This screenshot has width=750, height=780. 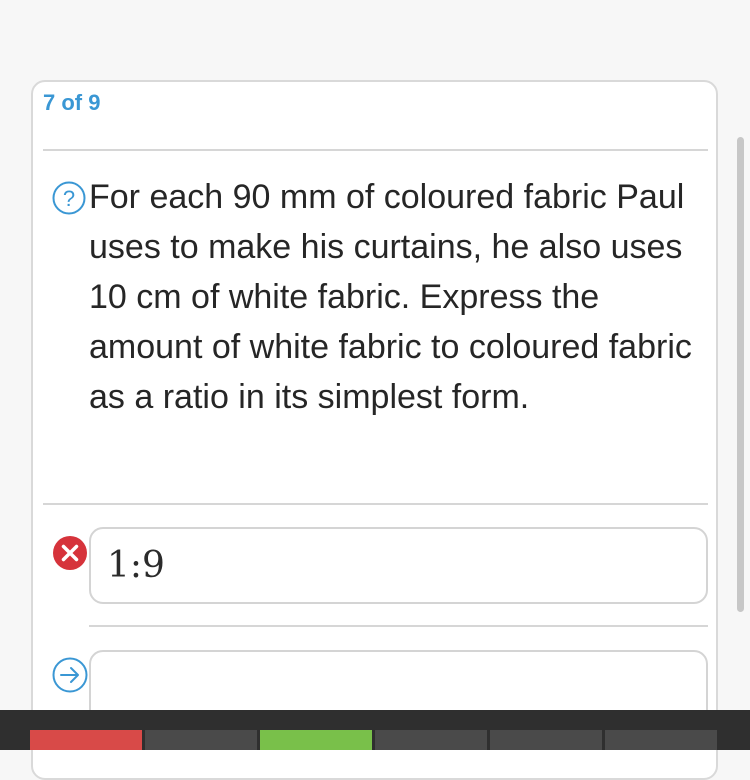 I want to click on question-circle-icon: ?, so click(x=69, y=198).